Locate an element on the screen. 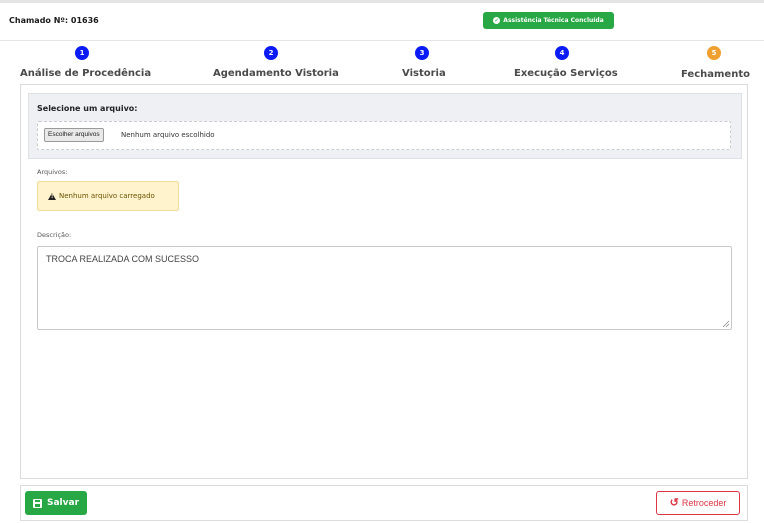 Image resolution: width=764 pixels, height=523 pixels. ticket-number: Chamado Nº: 01636 is located at coordinates (54, 20).